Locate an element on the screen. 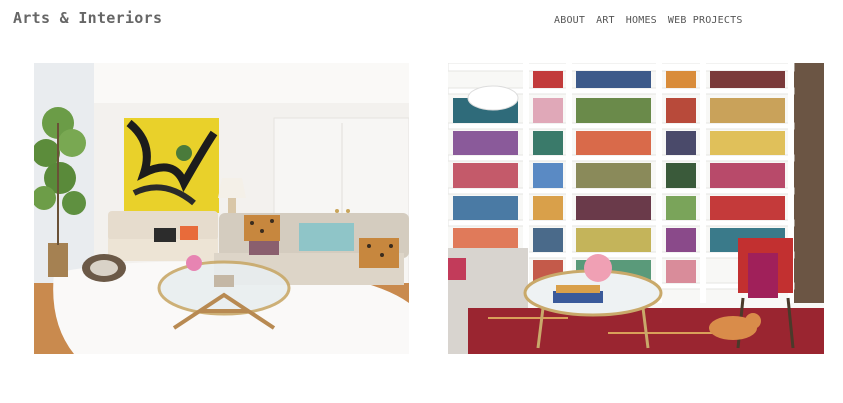 The height and width of the screenshot is (403, 843). main-nav: ABOUT ART HOMES WEB PROJECTS is located at coordinates (648, 20).